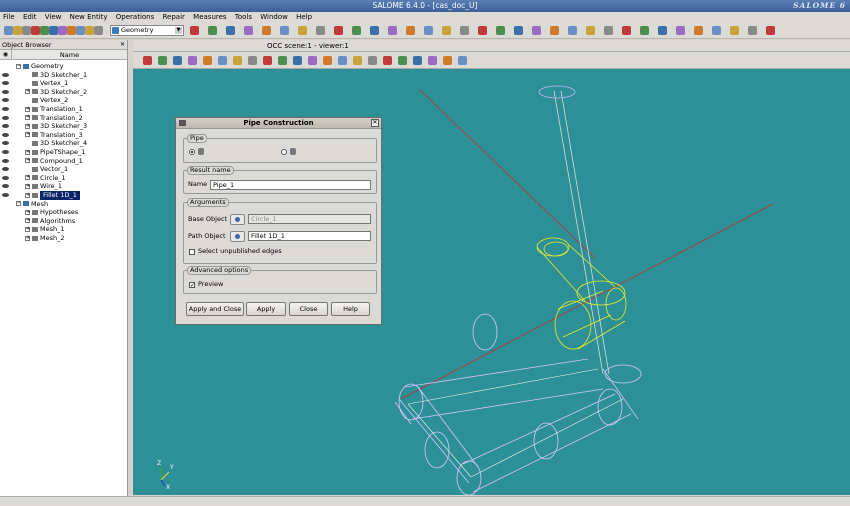 The image size is (850, 506). Describe the element at coordinates (89, 17) in the screenshot. I see `menu-new-entity: New Entity` at that location.